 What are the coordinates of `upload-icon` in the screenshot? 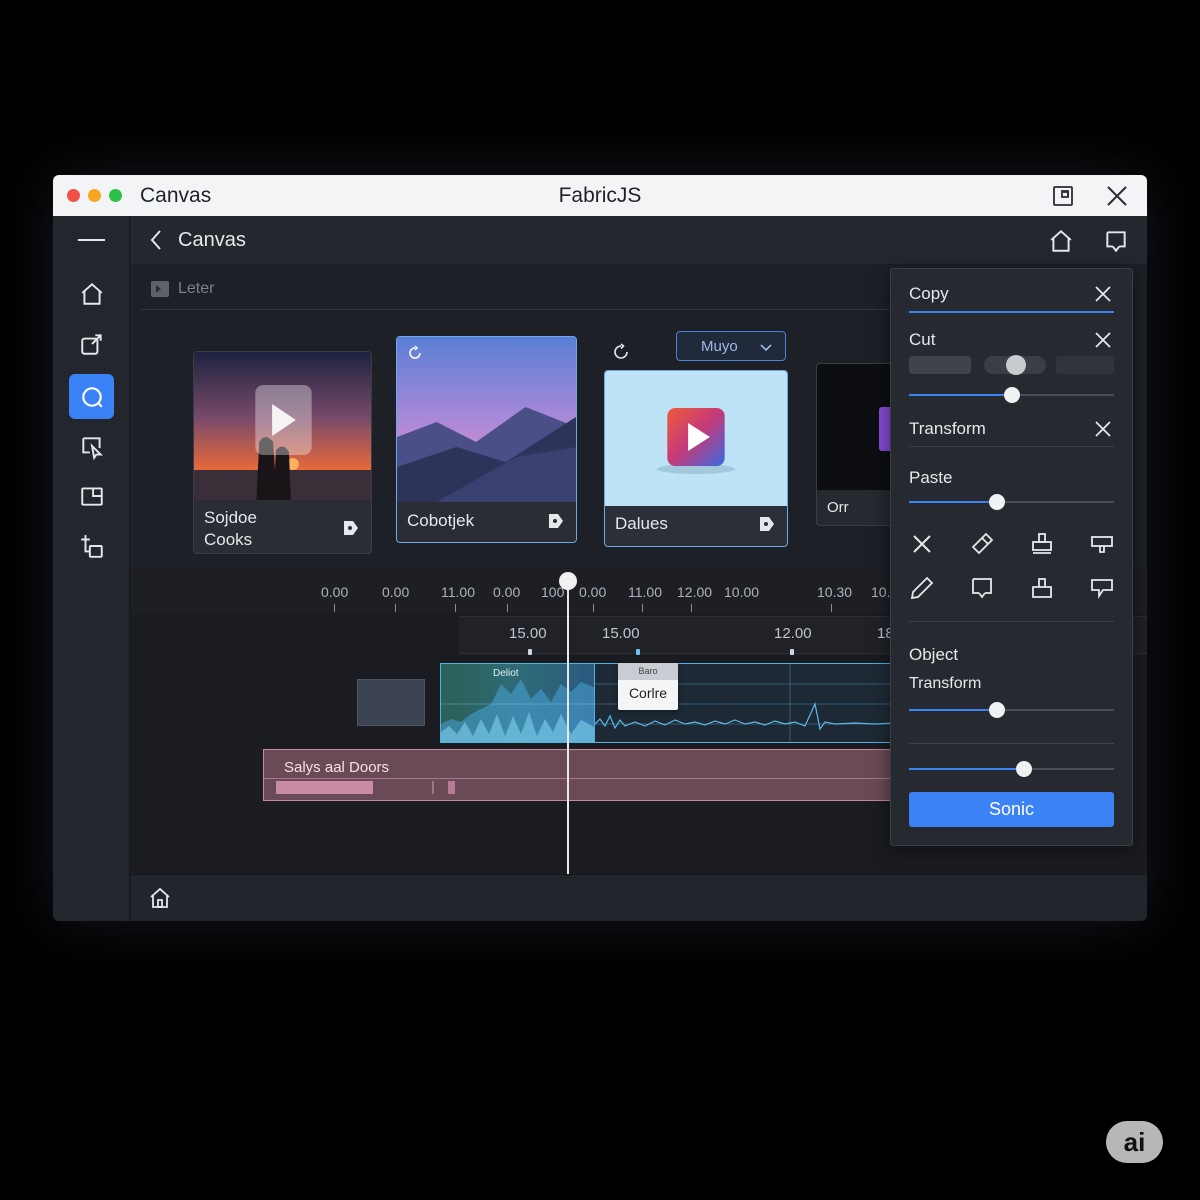 It's located at (1042, 588).